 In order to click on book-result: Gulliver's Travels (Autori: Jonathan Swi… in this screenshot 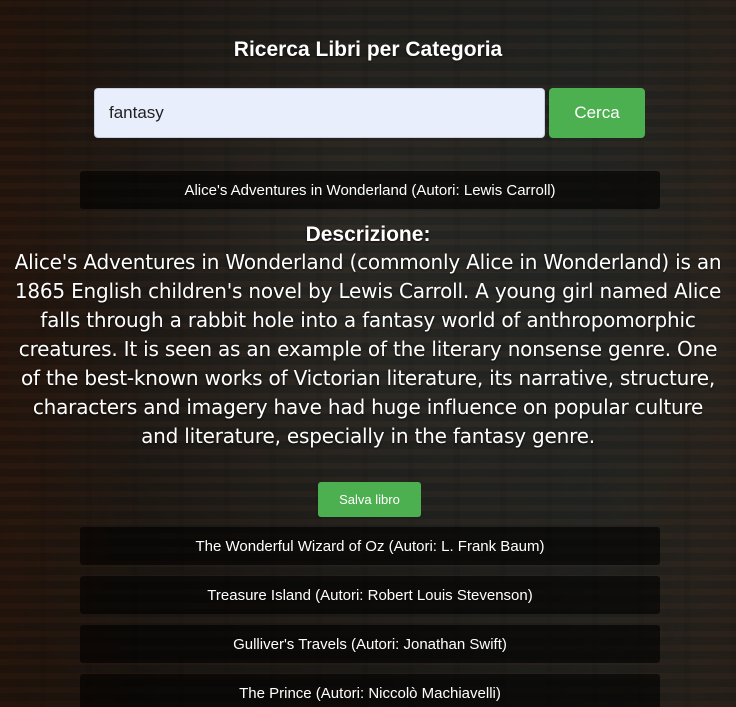, I will do `click(370, 644)`.